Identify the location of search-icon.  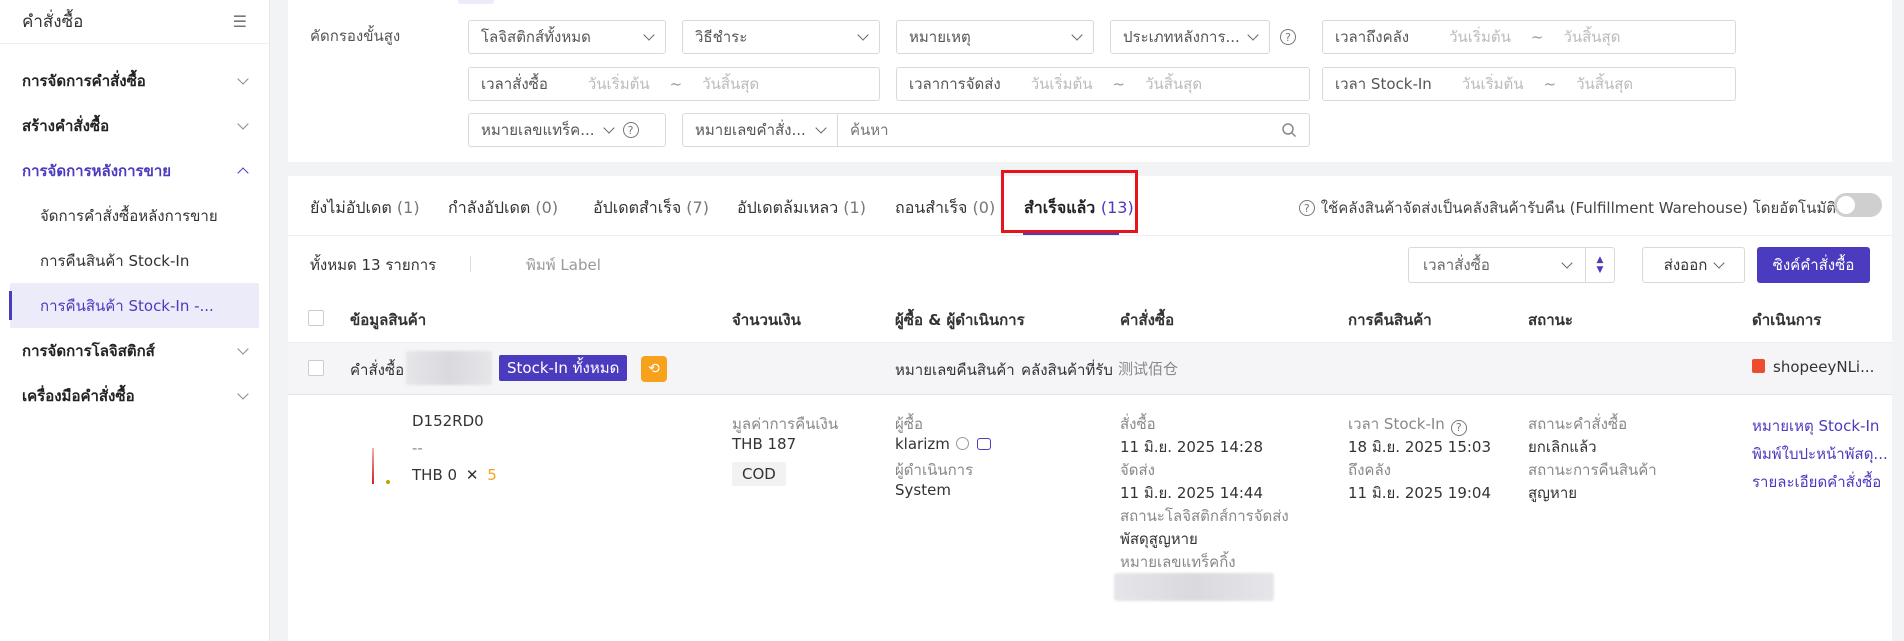
(1289, 130).